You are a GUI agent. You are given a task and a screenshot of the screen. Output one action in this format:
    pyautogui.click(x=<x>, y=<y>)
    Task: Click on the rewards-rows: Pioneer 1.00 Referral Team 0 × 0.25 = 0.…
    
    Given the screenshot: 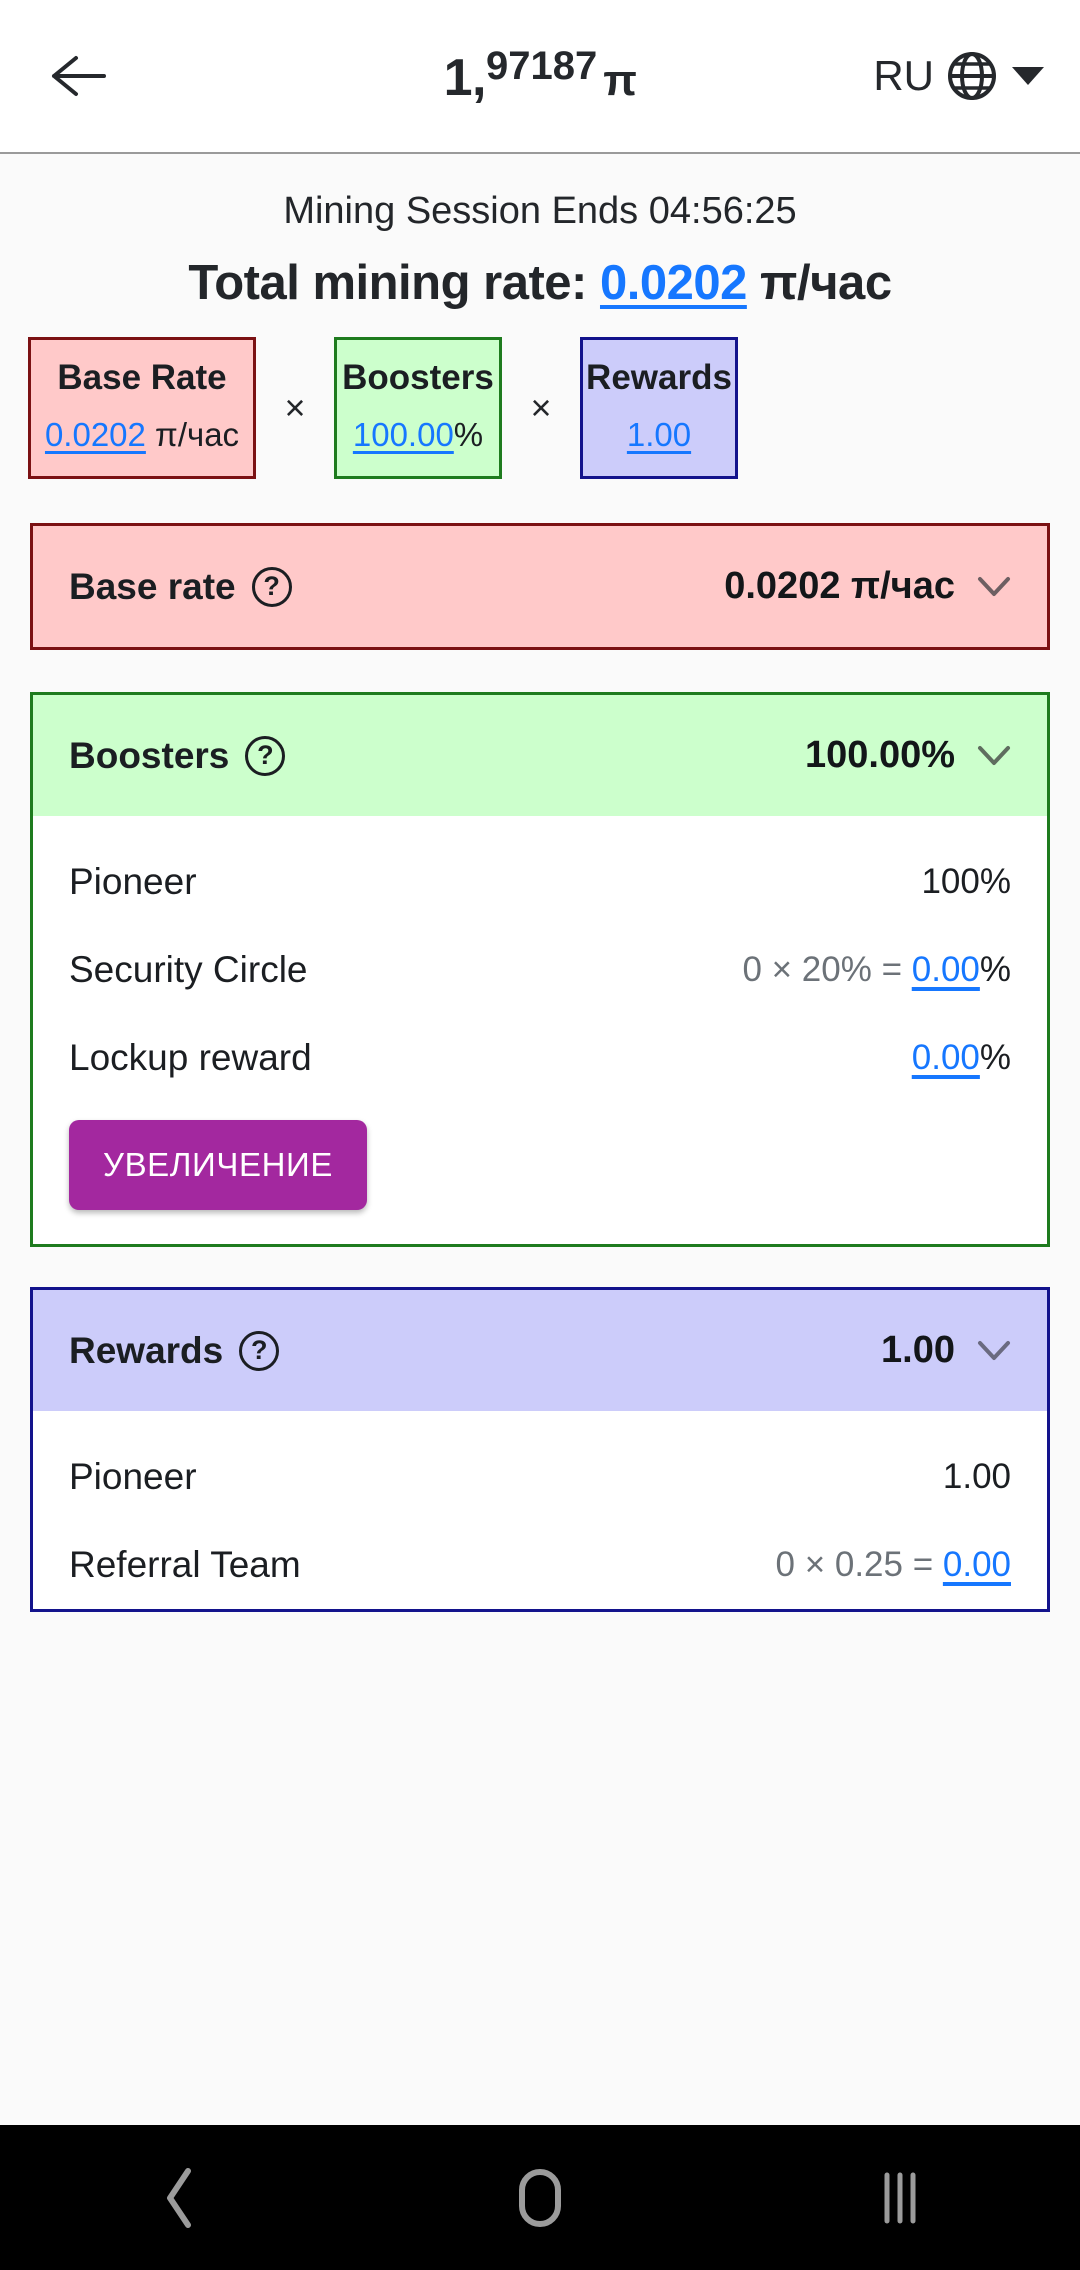 What is the action you would take?
    pyautogui.click(x=540, y=1521)
    